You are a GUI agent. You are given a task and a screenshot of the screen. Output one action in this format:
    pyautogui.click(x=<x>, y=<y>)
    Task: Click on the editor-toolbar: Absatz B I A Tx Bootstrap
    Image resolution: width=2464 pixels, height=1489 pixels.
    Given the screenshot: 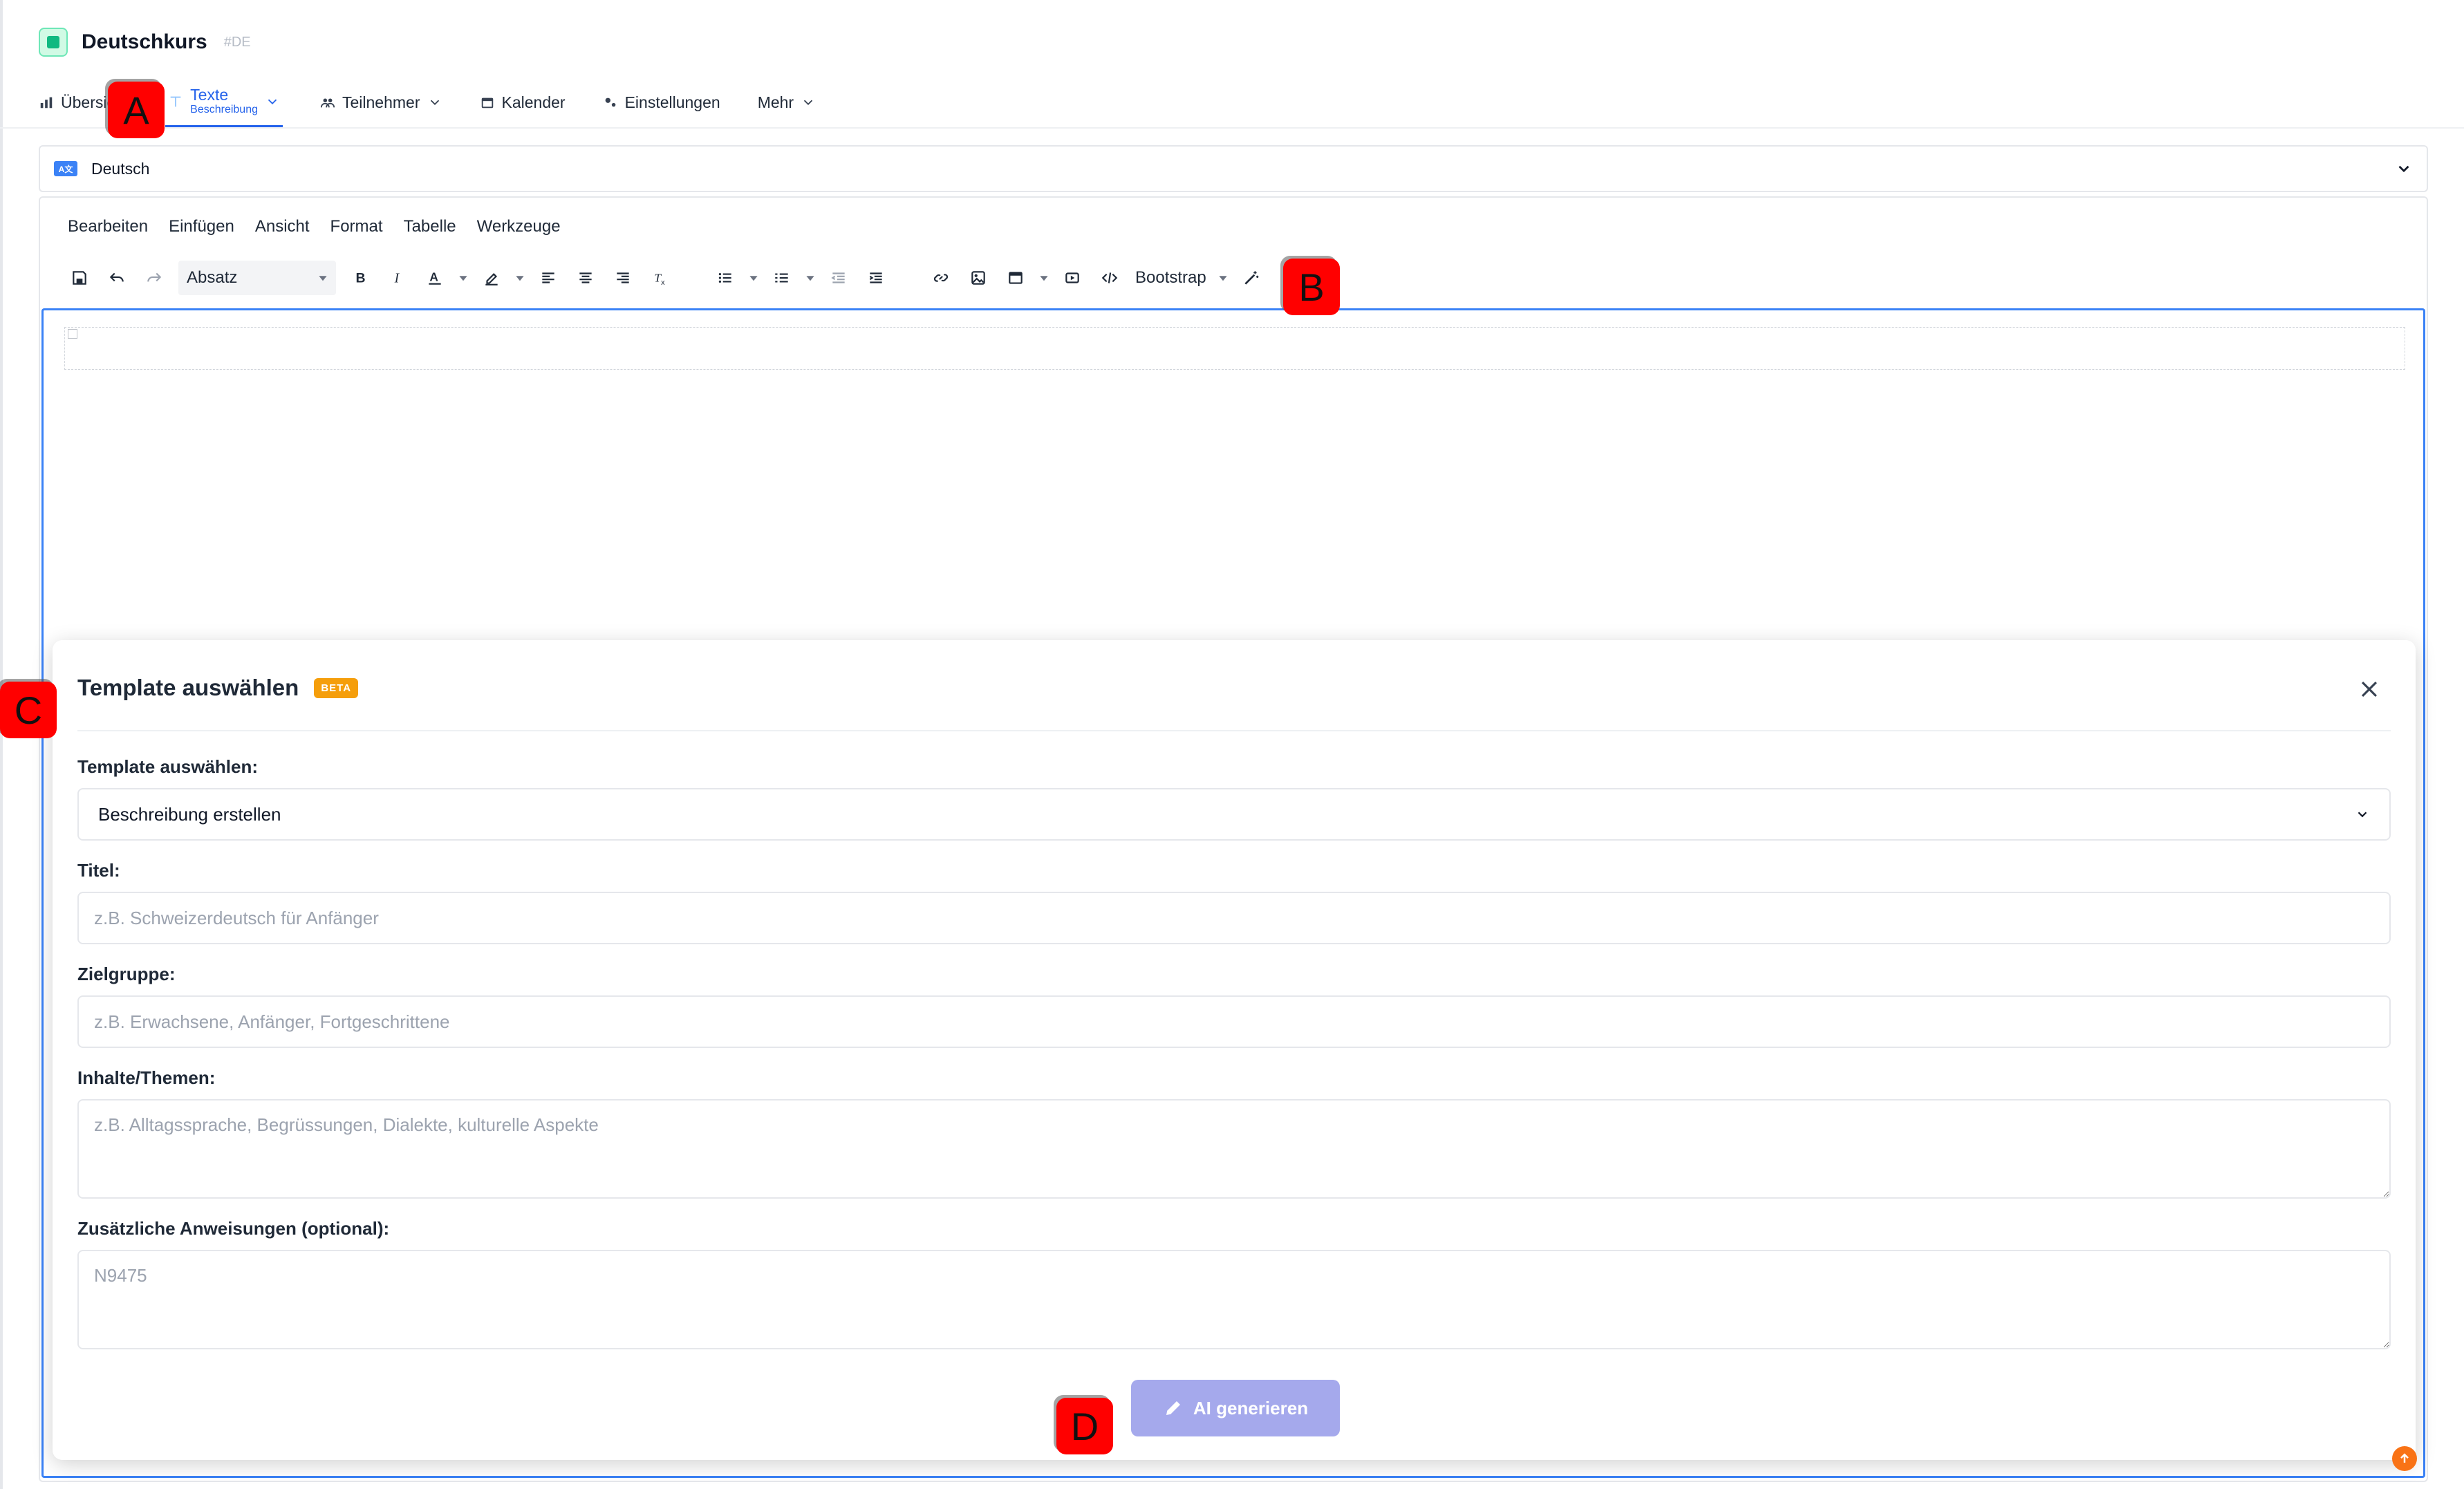 What is the action you would take?
    pyautogui.click(x=665, y=278)
    